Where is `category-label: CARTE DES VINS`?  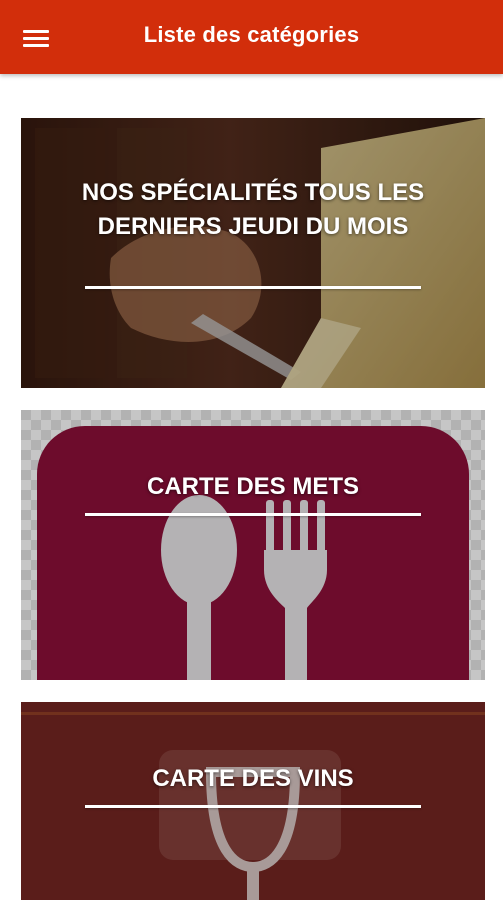
category-label: CARTE DES VINS is located at coordinates (253, 778).